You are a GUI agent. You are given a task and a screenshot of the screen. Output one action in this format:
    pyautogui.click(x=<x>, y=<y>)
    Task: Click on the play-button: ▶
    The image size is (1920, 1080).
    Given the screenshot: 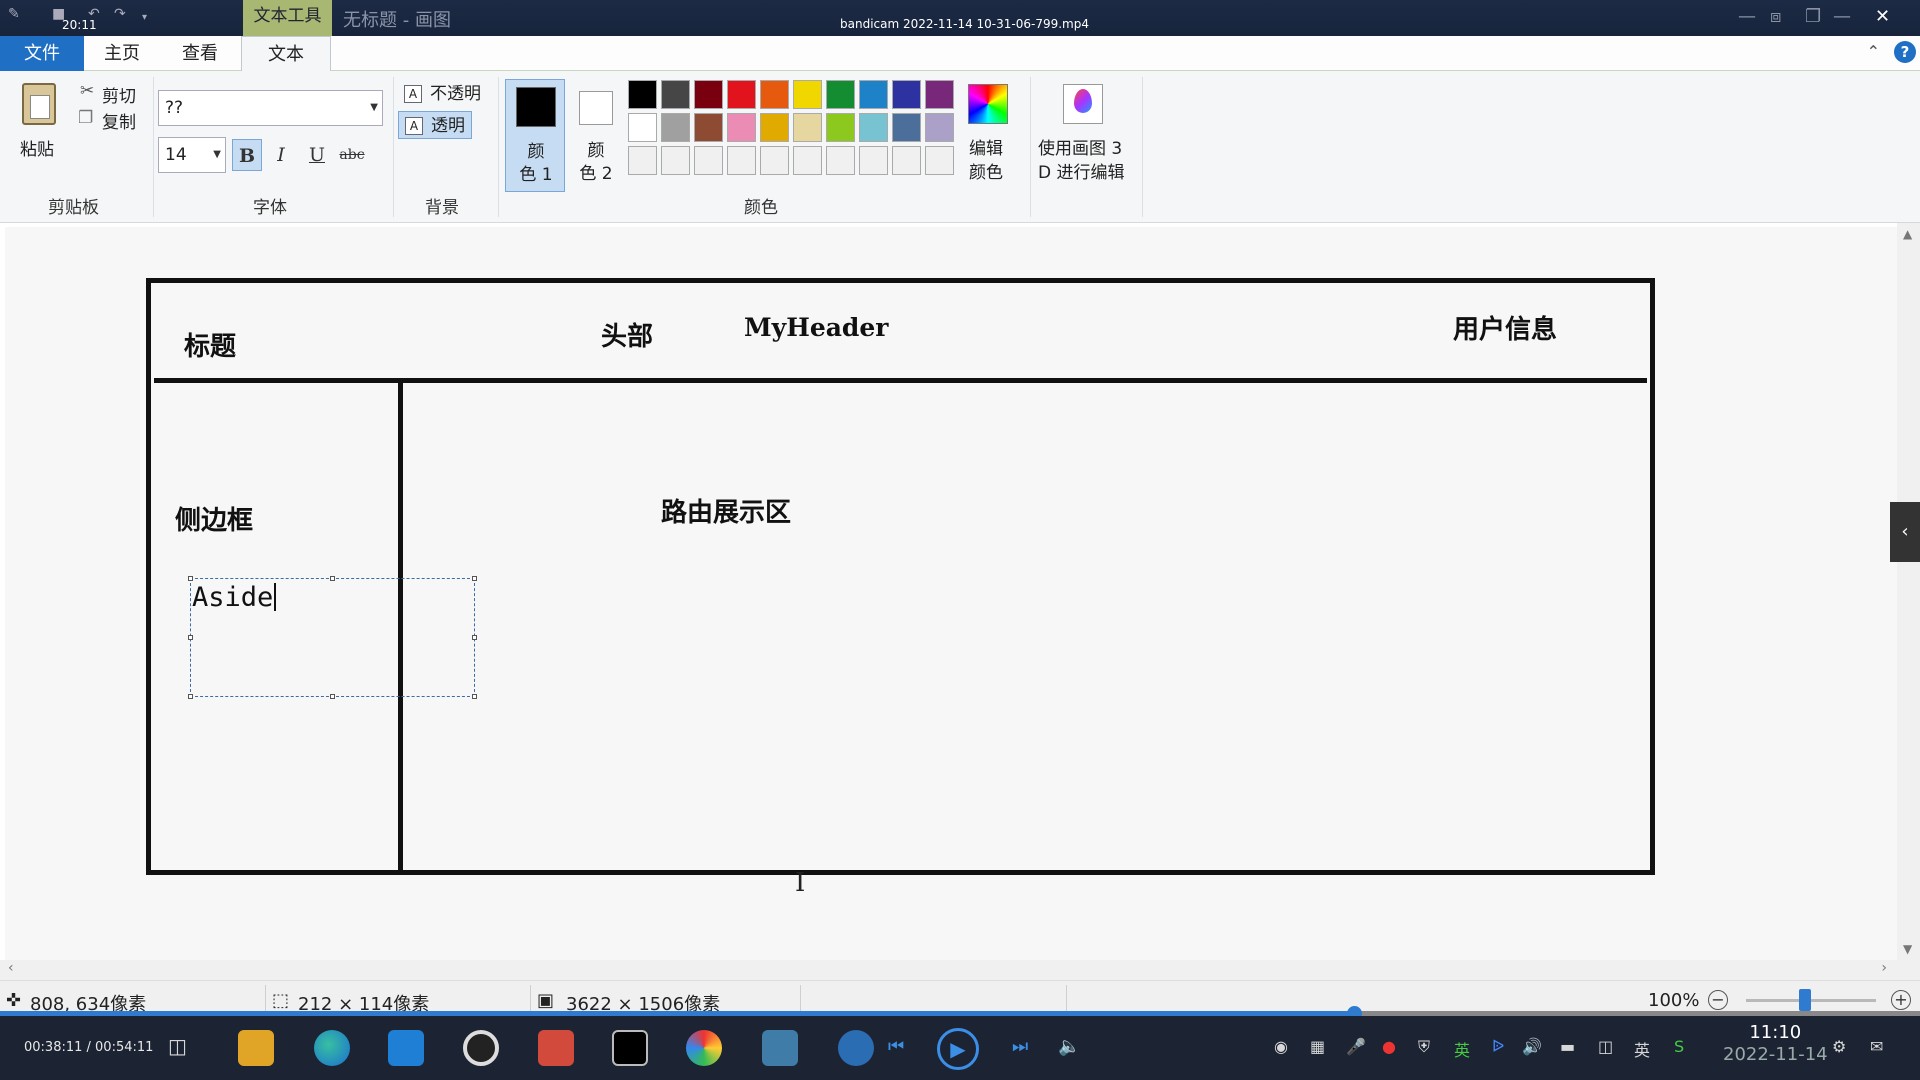 What is the action you would take?
    pyautogui.click(x=958, y=1049)
    